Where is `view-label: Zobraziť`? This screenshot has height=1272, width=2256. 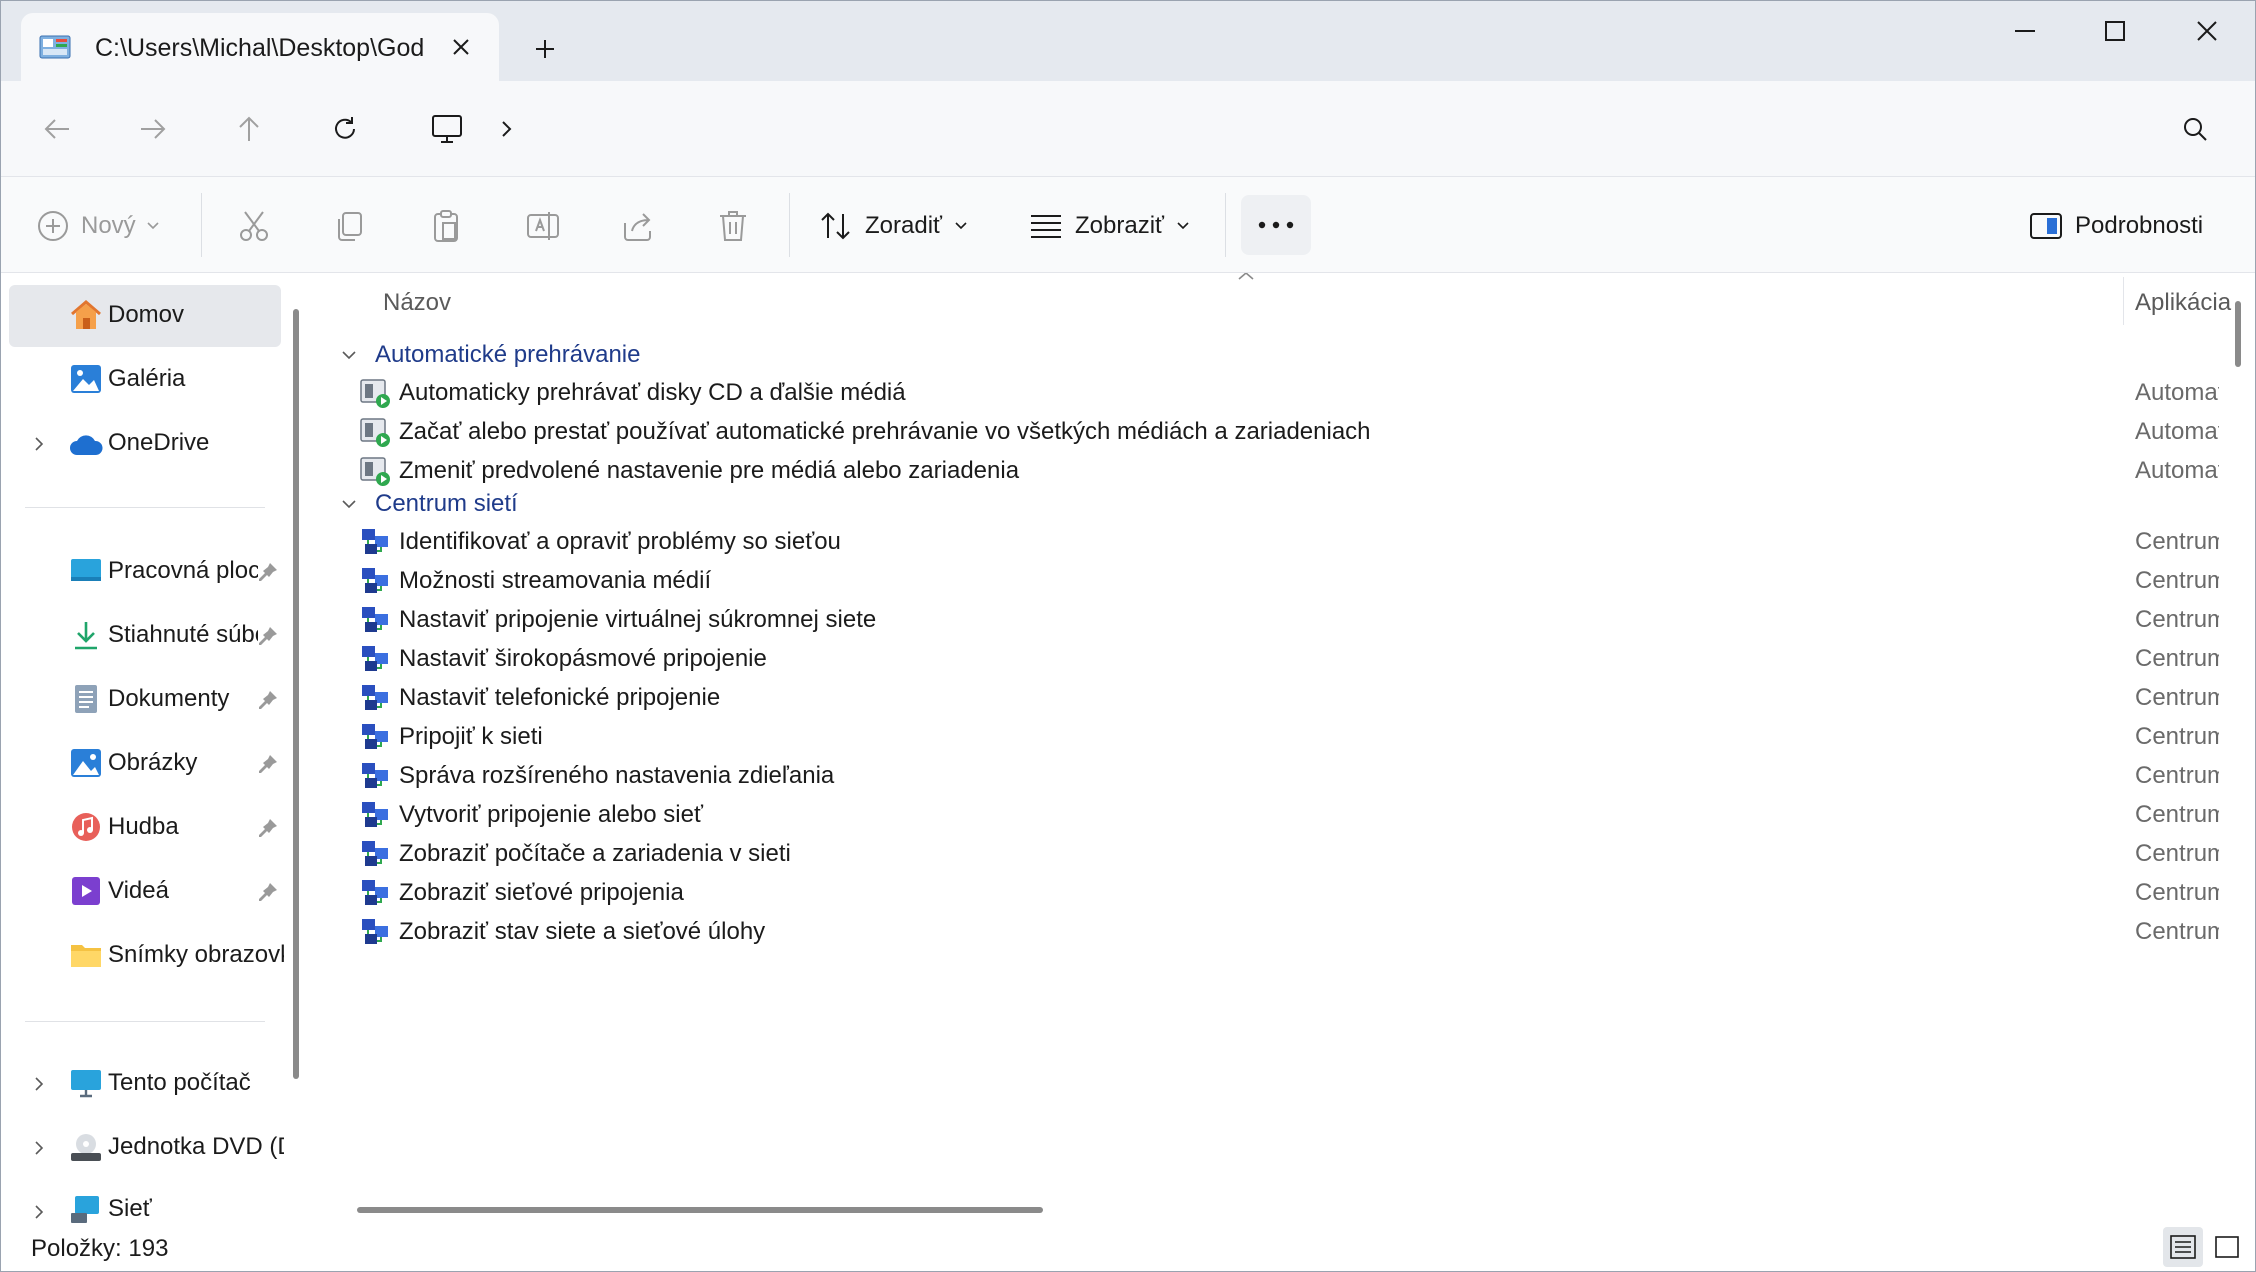 view-label: Zobraziť is located at coordinates (1120, 225).